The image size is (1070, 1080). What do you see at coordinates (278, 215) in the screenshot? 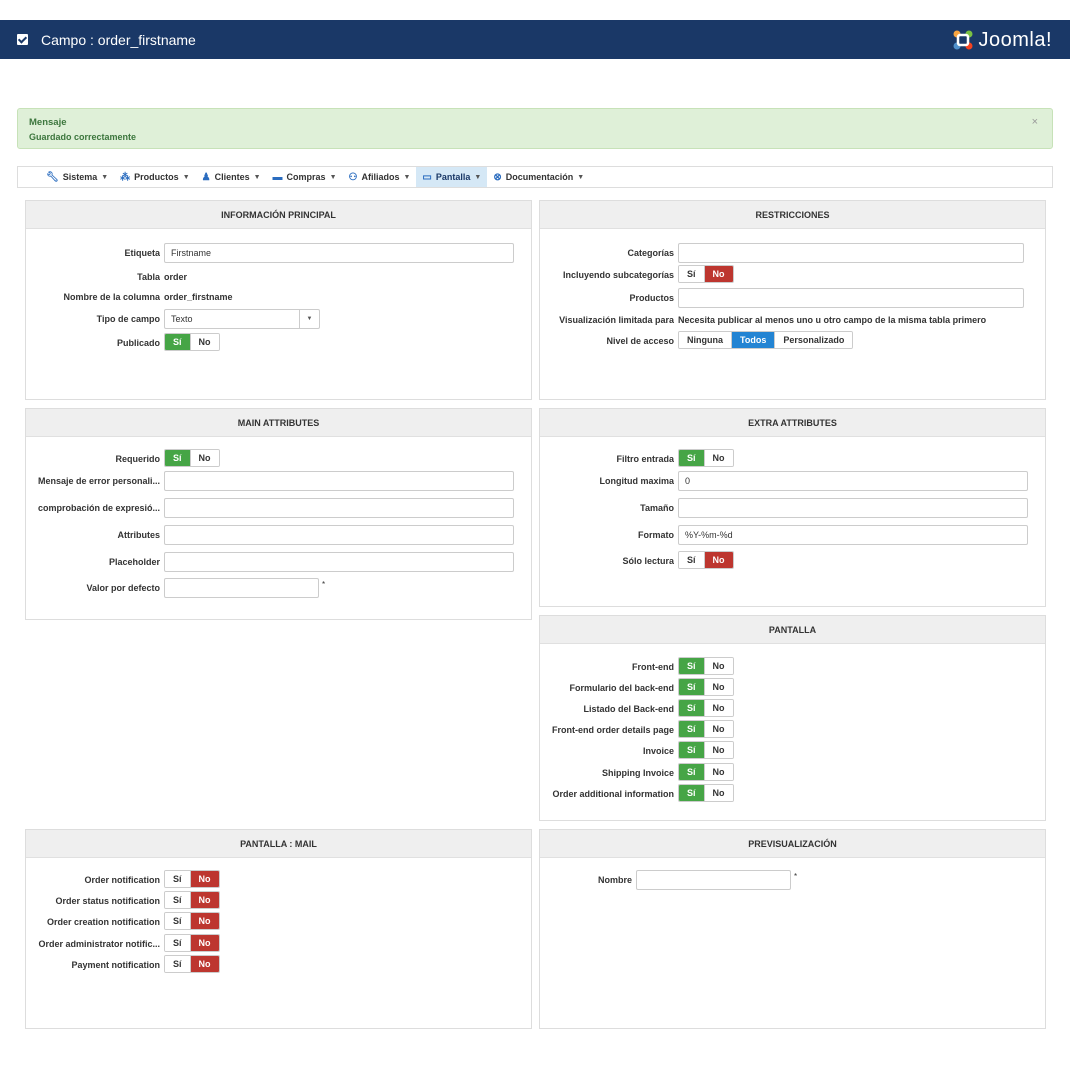
I see `panel-title: INFORMACIÓN PRINCIPAL` at bounding box center [278, 215].